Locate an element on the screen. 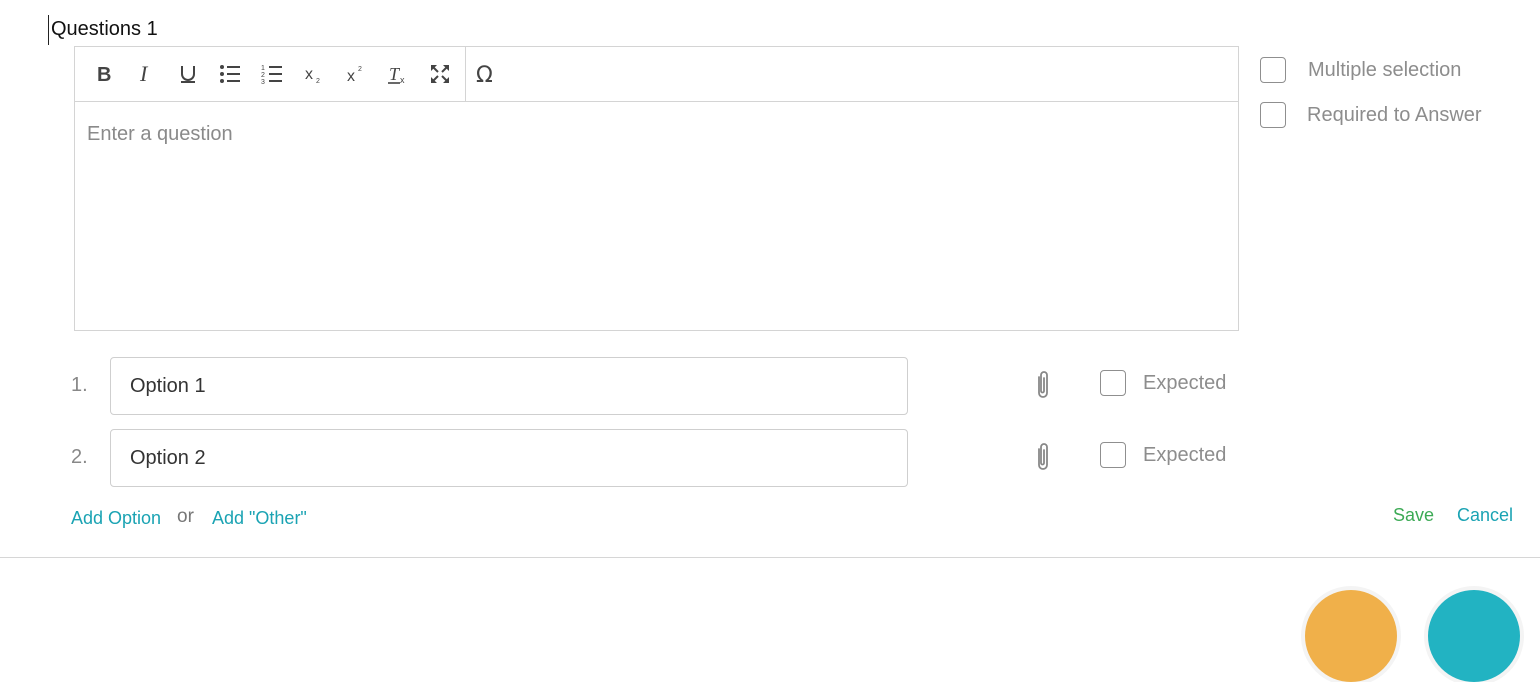 The width and height of the screenshot is (1540, 682). superscript-button: x2 is located at coordinates (356, 74).